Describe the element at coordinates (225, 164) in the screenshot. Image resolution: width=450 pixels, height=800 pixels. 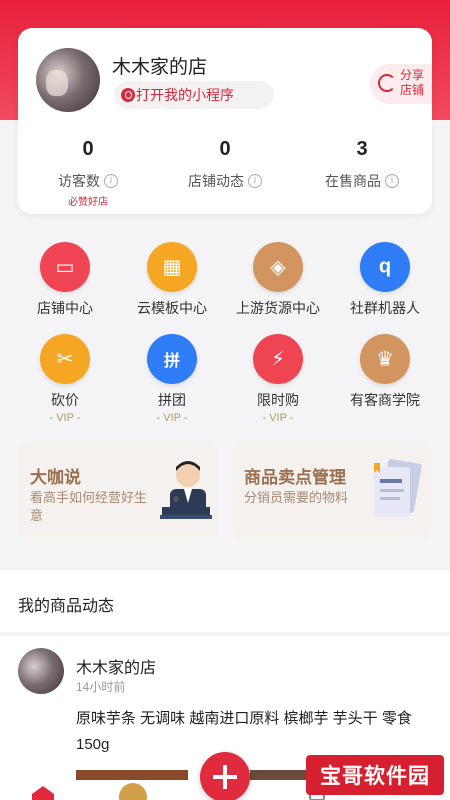
I see `stat-store-activity: 0 店铺动态 i` at that location.